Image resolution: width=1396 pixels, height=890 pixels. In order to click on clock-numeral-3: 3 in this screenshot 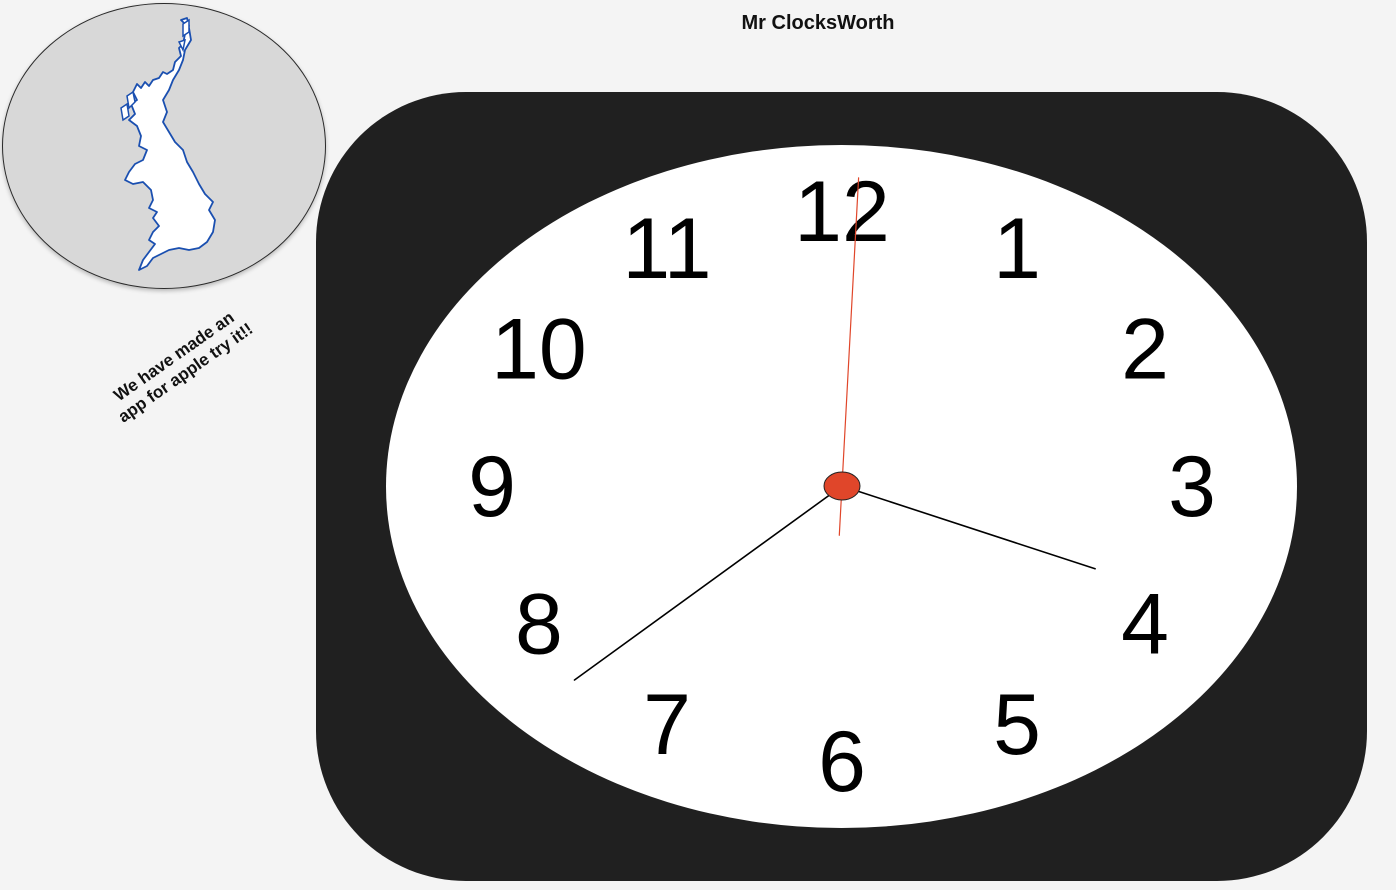, I will do `click(1192, 487)`.